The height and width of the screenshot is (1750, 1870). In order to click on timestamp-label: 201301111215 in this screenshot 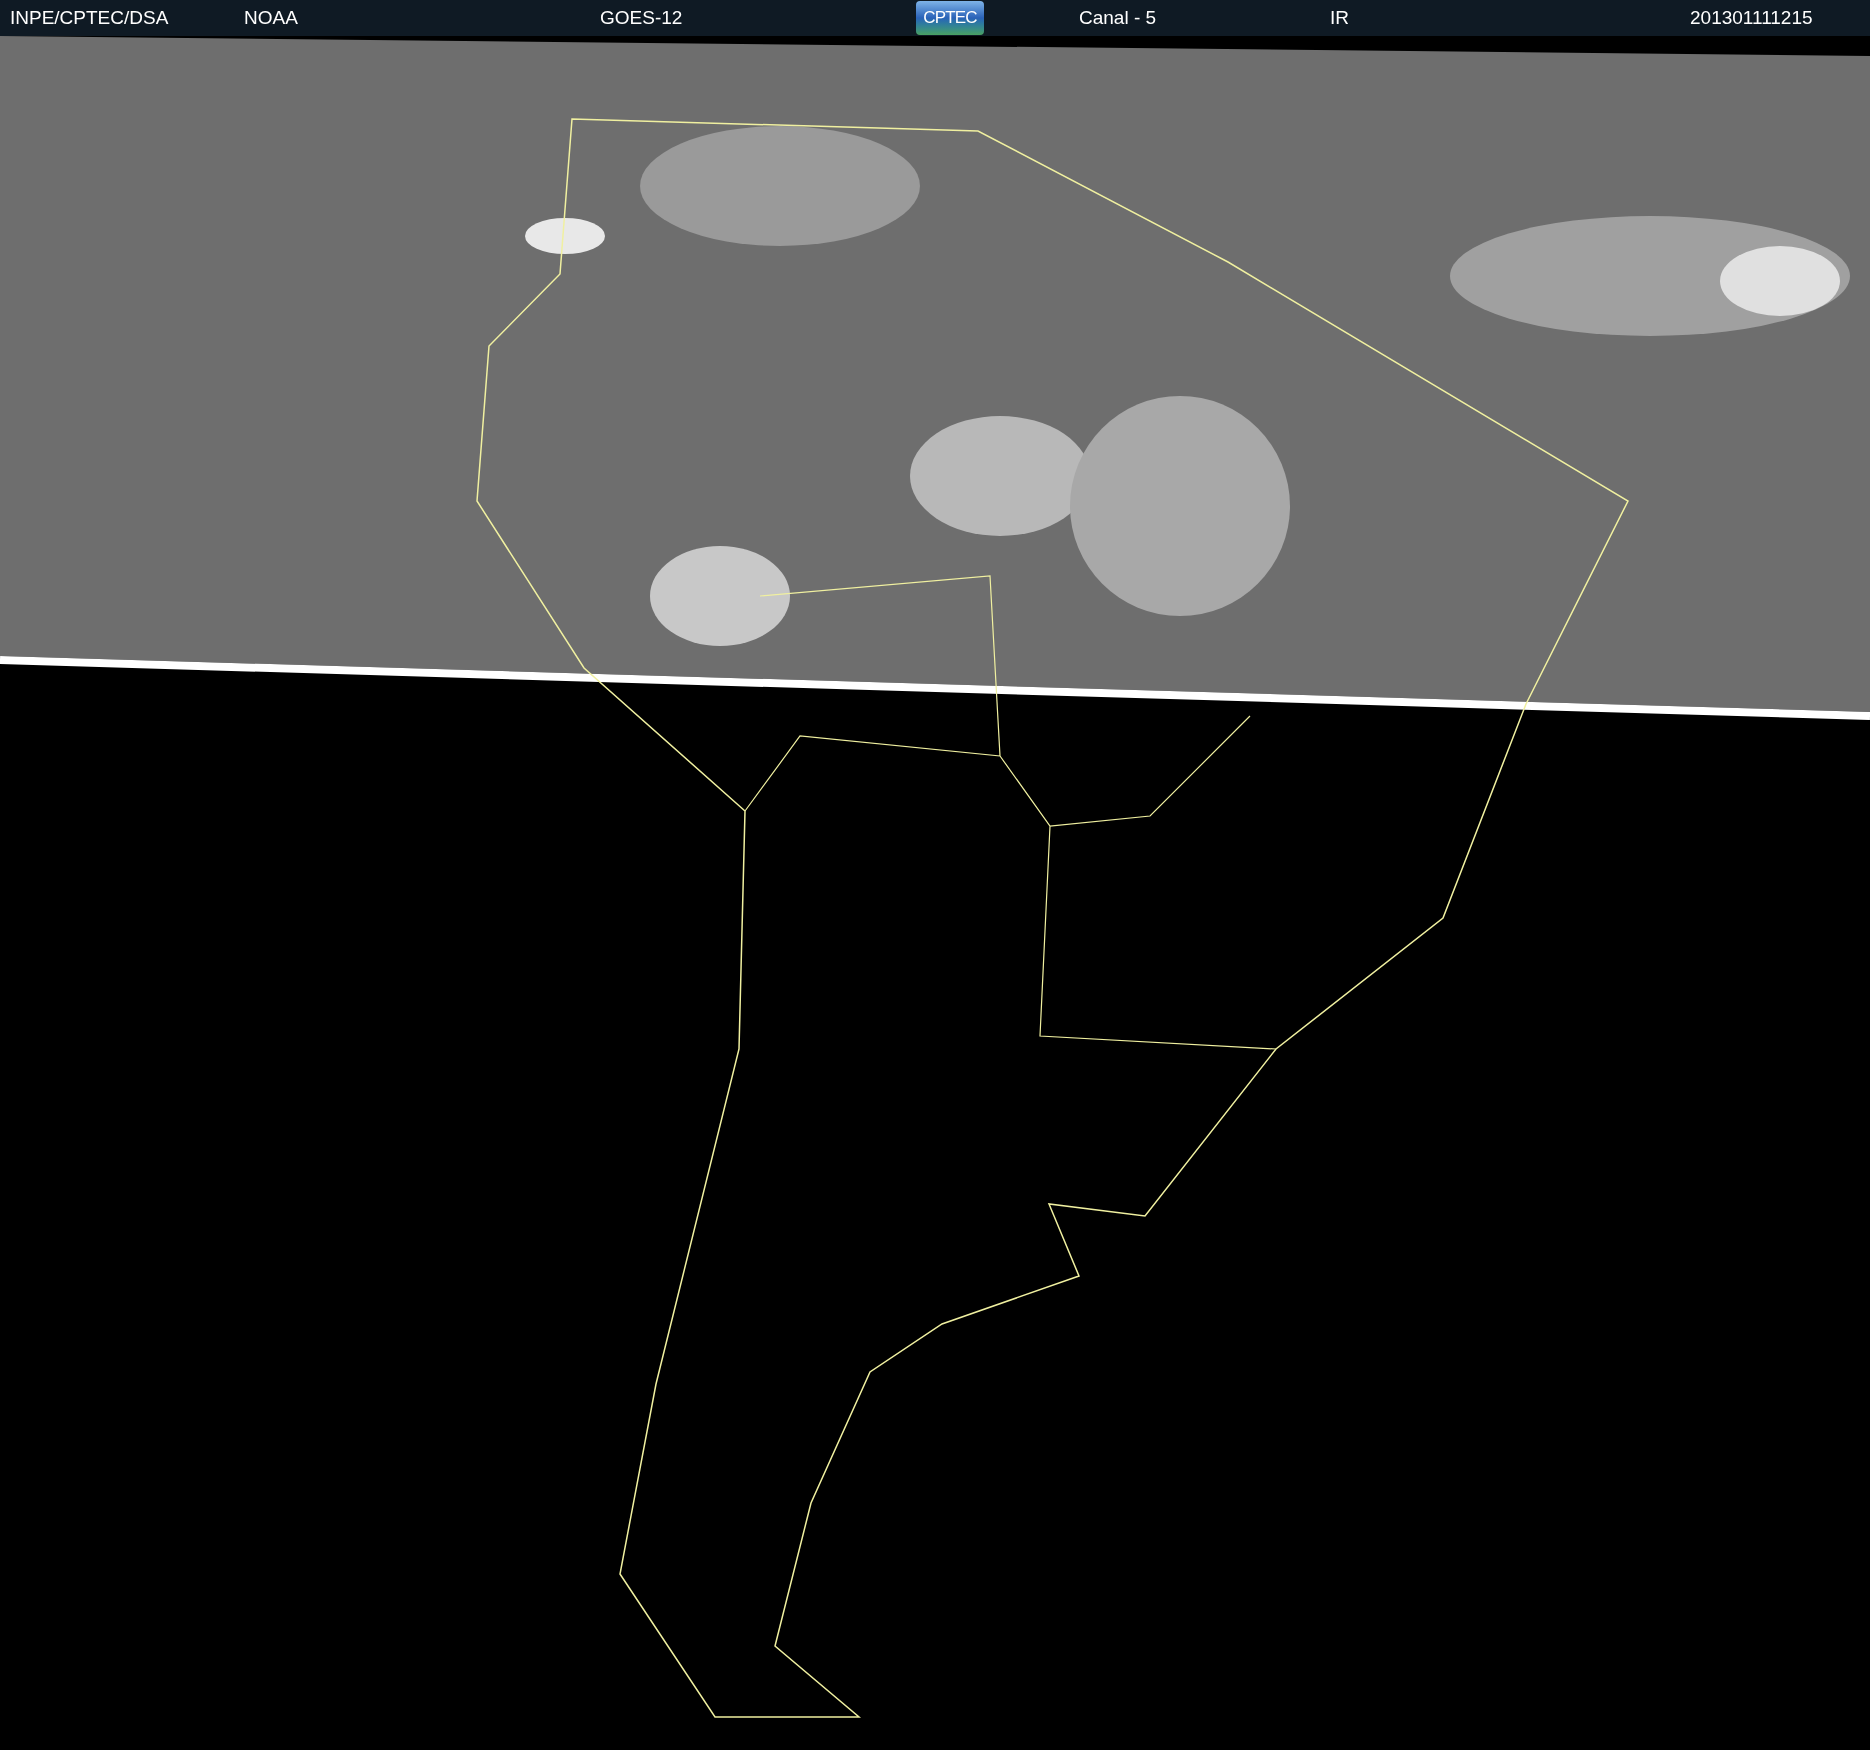, I will do `click(1751, 17)`.